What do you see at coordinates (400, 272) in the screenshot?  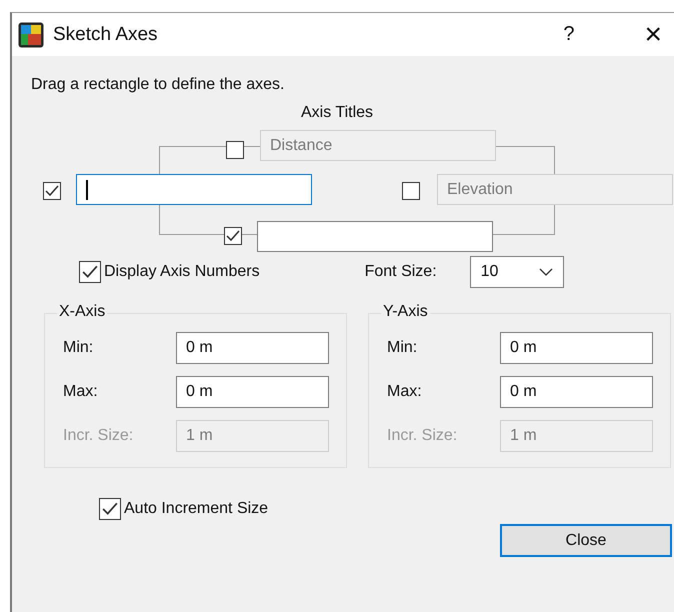 I see `font-size-label: Font Size:` at bounding box center [400, 272].